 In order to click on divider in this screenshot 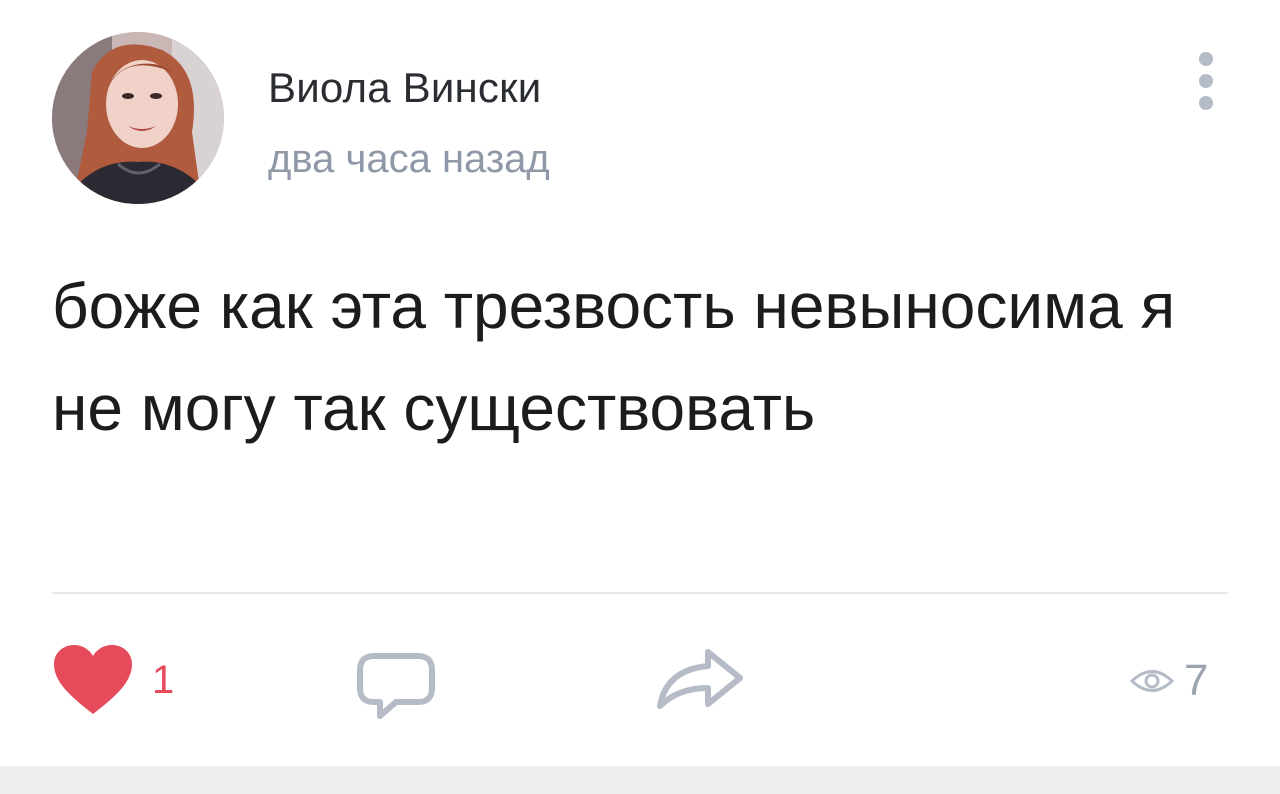, I will do `click(640, 593)`.